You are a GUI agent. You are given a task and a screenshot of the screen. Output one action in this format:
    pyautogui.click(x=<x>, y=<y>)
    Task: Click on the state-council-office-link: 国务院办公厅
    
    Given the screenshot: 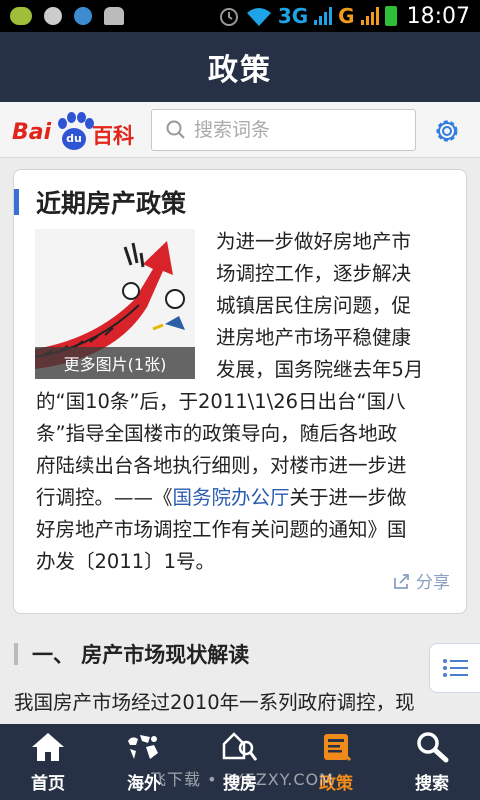 What is the action you would take?
    pyautogui.click(x=231, y=497)
    